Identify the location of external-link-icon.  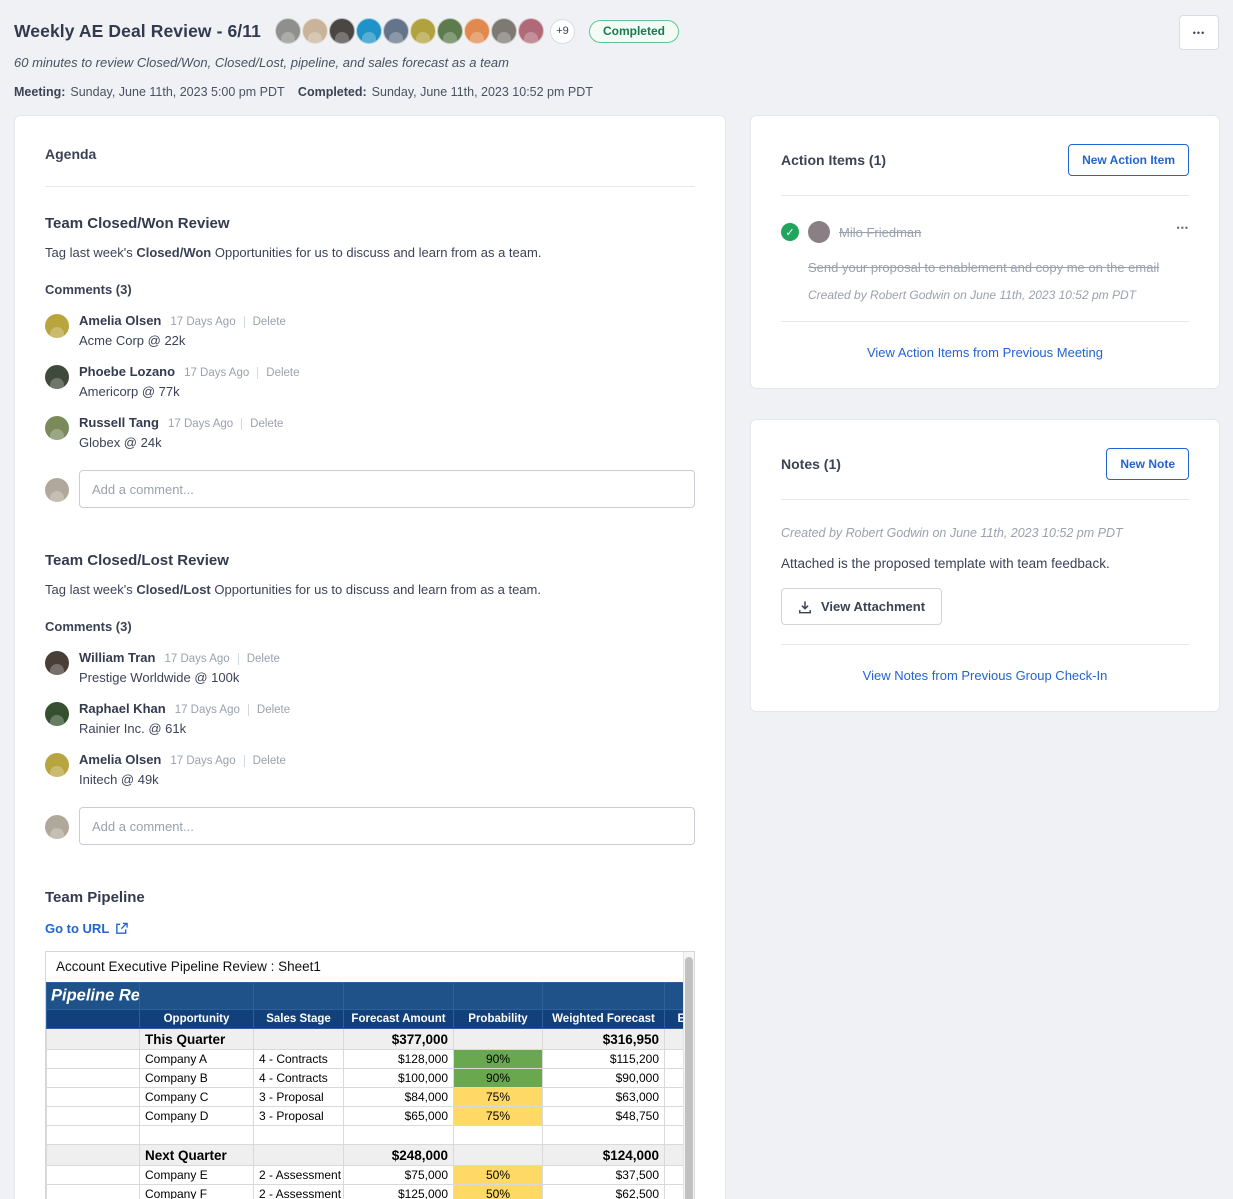
(122, 928).